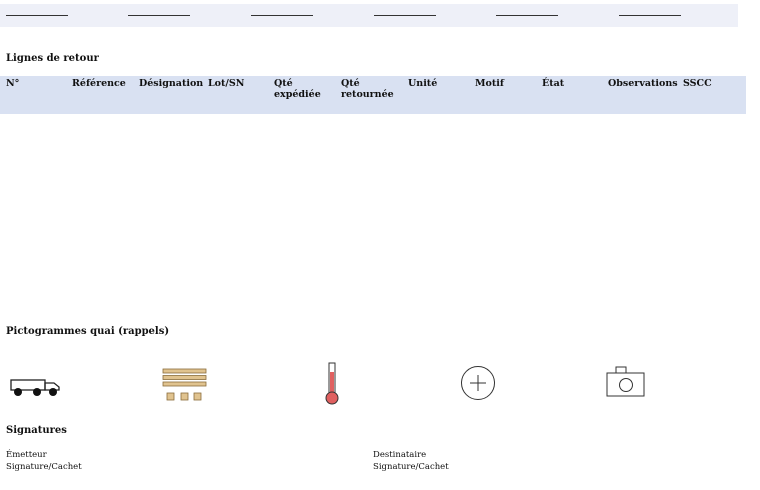 Image resolution: width=760 pixels, height=490 pixels. Describe the element at coordinates (36, 430) in the screenshot. I see `section-title-signatures: Signatures` at that location.